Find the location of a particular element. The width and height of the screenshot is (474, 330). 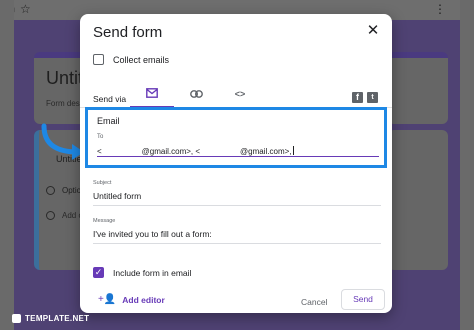

tab-embed: <> is located at coordinates (240, 94).